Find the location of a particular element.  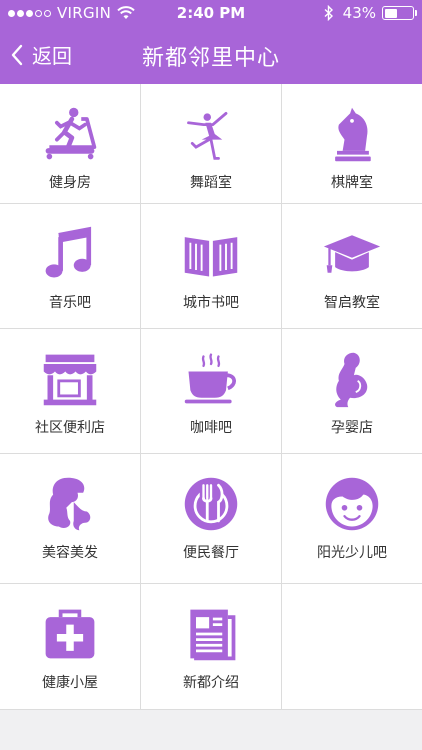

service-item: 城市书吧 is located at coordinates (211, 266).